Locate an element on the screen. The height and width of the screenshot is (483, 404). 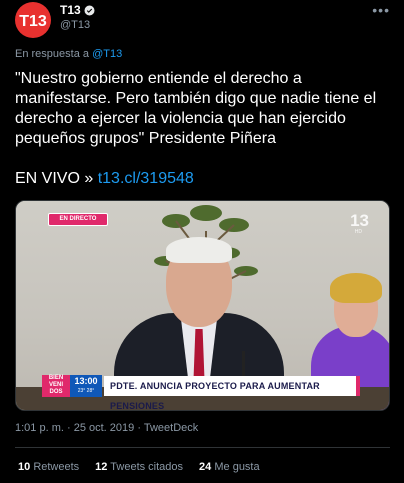
clock-box: 13:00 23° 28° is located at coordinates (86, 386).